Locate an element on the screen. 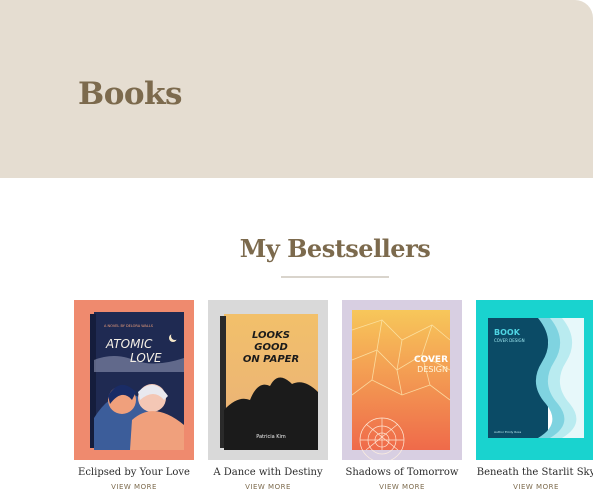 Image resolution: width=593 pixels, height=491 pixels. cover-title-line-2: COVER DESIGN is located at coordinates (509, 340).